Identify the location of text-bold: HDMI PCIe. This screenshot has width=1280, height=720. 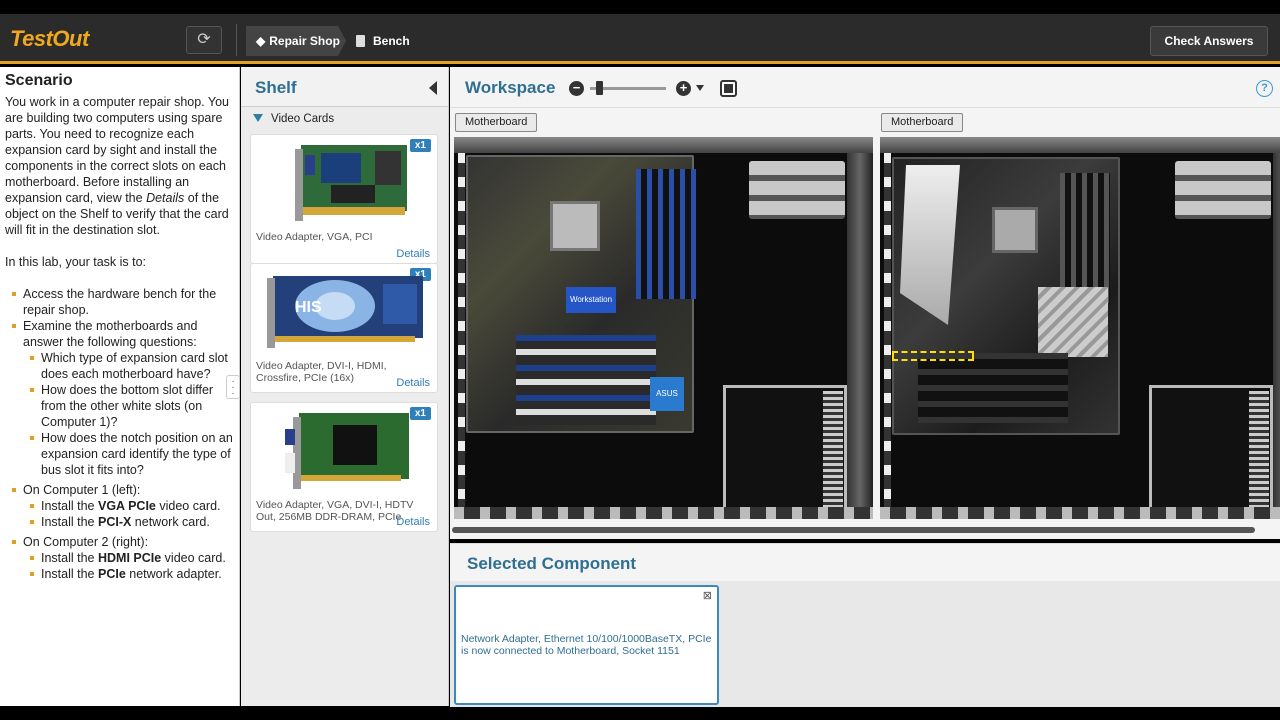
(129, 558).